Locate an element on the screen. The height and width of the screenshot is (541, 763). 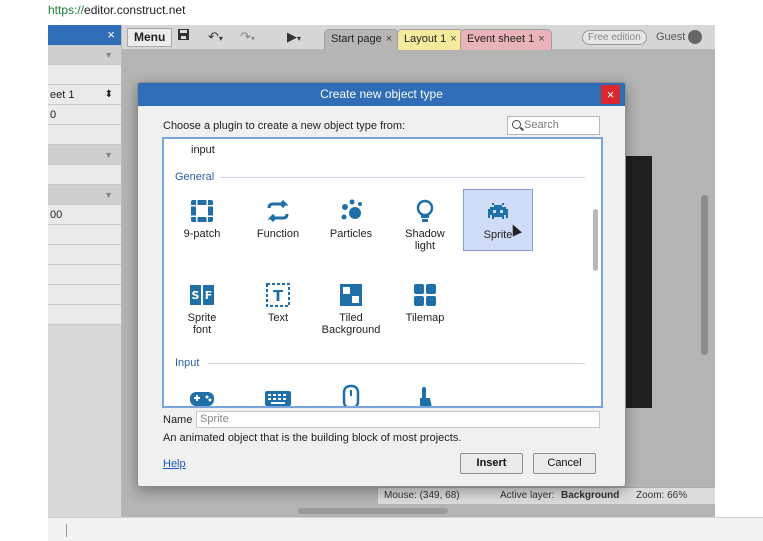
category-general: General is located at coordinates (195, 177).